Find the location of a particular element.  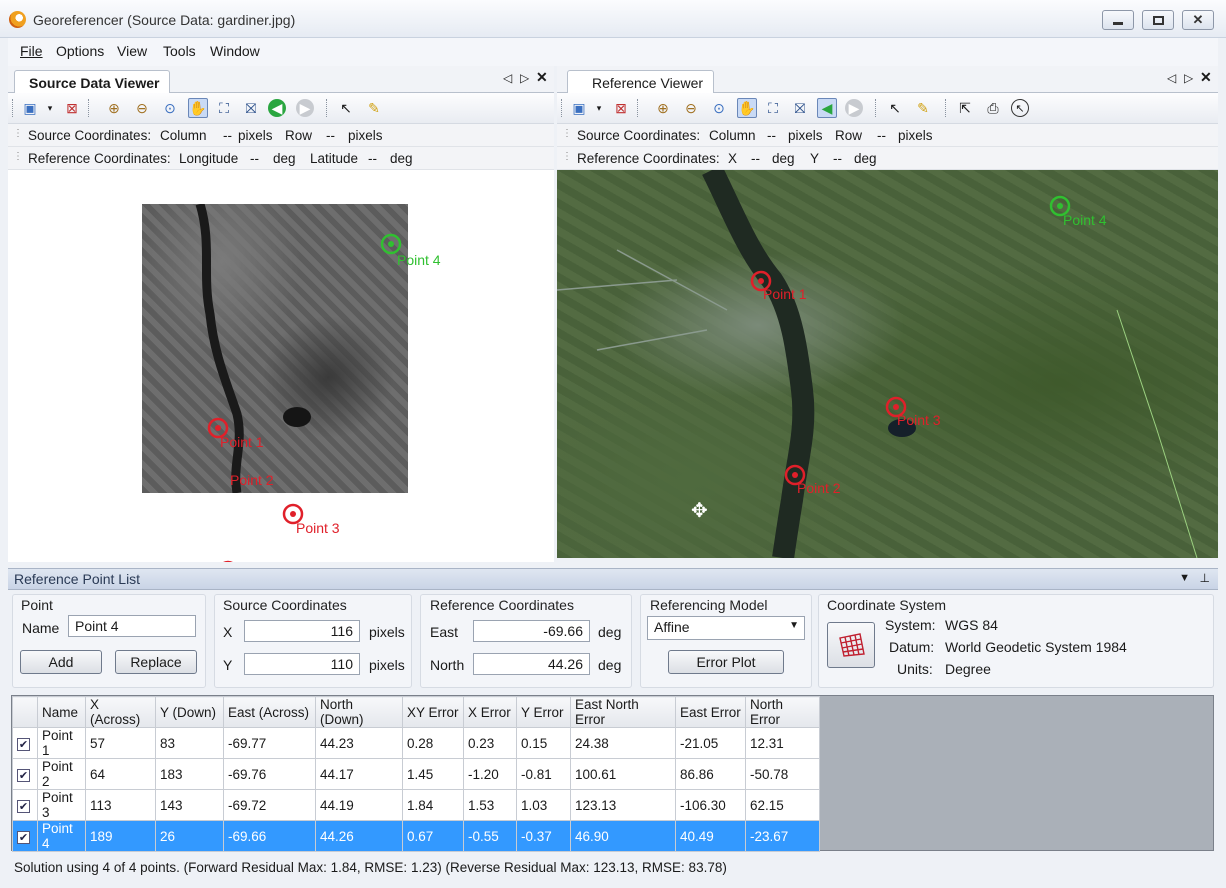

dropdown-icon: ▼ is located at coordinates (1184, 578).